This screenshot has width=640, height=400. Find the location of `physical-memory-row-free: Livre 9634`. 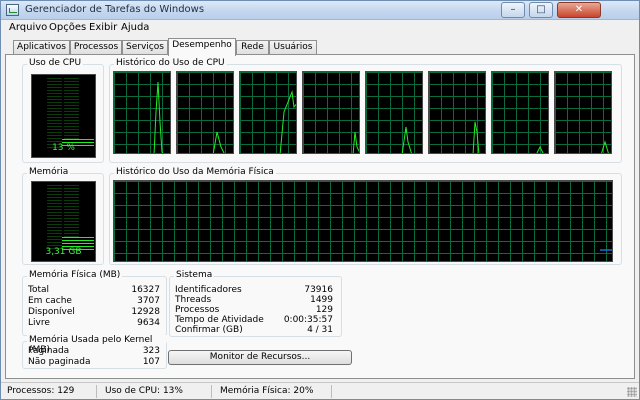

physical-memory-row-free: Livre 9634 is located at coordinates (94, 323).